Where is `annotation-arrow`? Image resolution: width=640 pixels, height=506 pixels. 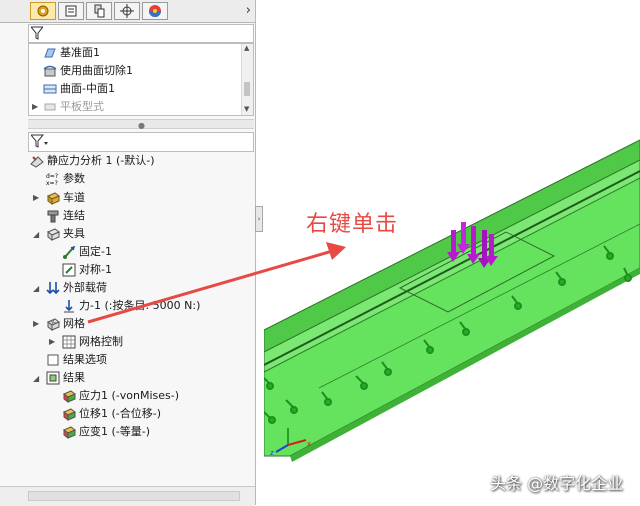 annotation-arrow is located at coordinates (216, 283).